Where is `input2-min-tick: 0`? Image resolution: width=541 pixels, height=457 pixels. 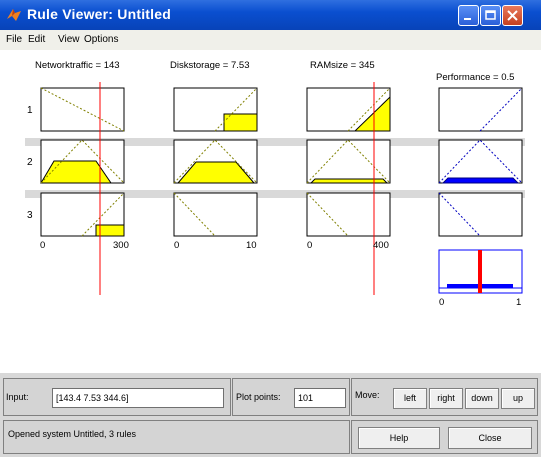
input2-min-tick: 0 is located at coordinates (177, 245).